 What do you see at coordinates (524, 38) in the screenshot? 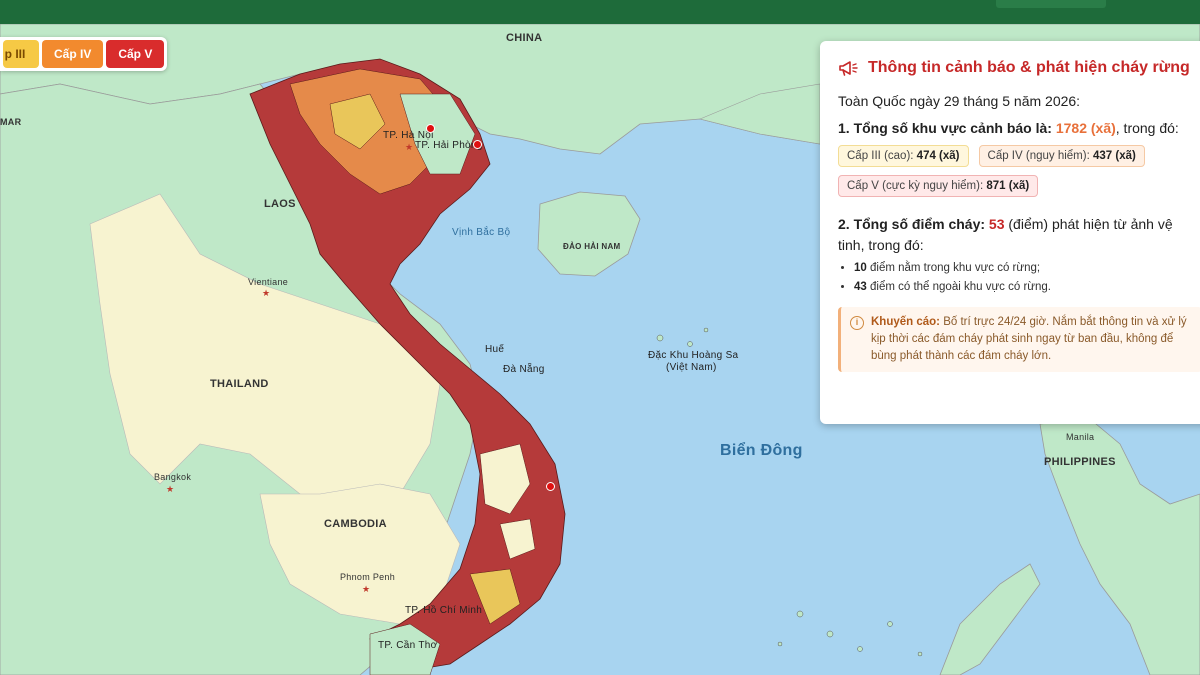
I see `label-china: CHINA` at bounding box center [524, 38].